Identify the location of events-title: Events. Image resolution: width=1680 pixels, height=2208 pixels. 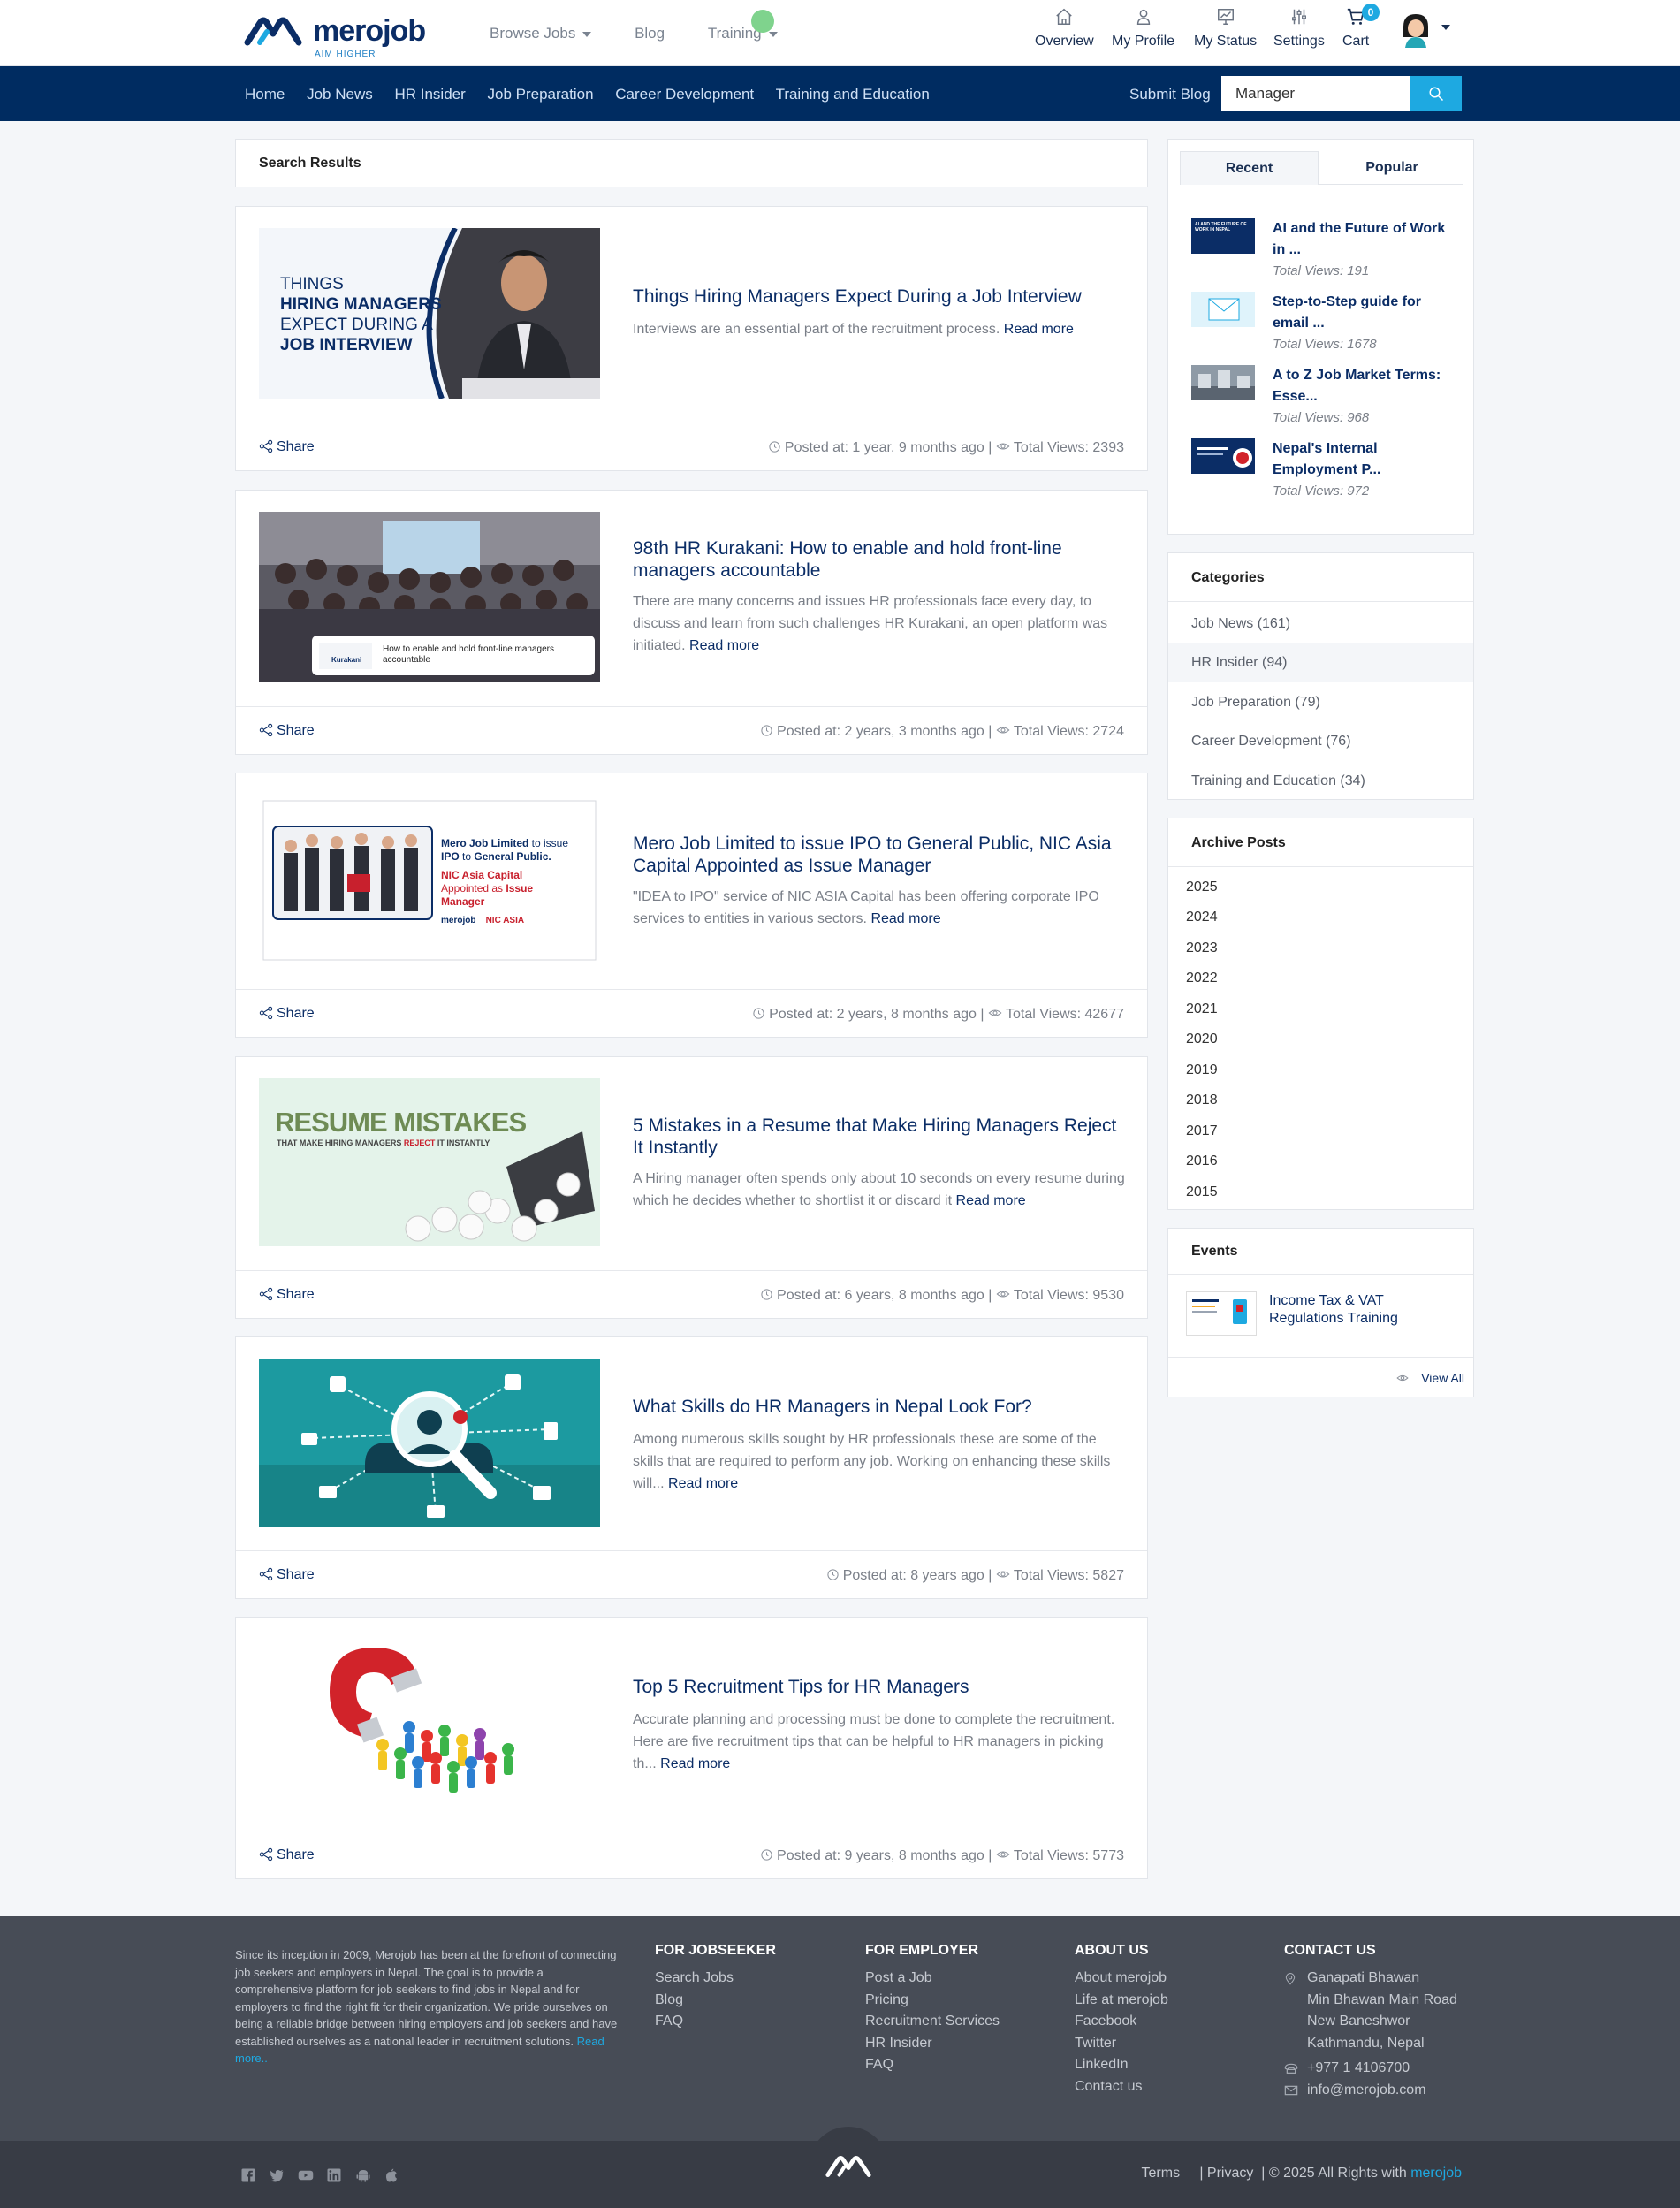
(1214, 1251).